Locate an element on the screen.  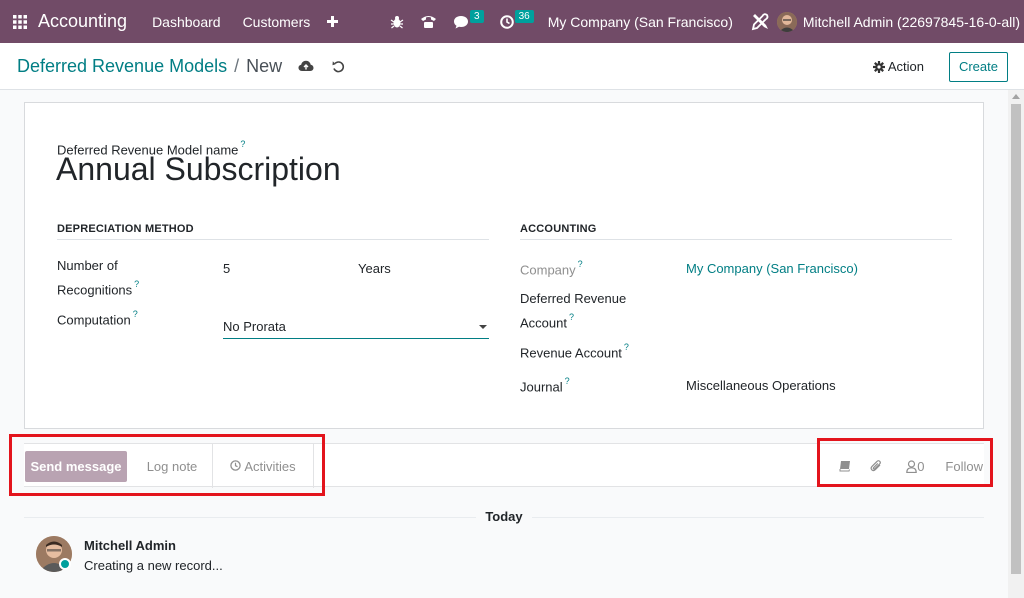
tools-icon is located at coordinates (760, 21).